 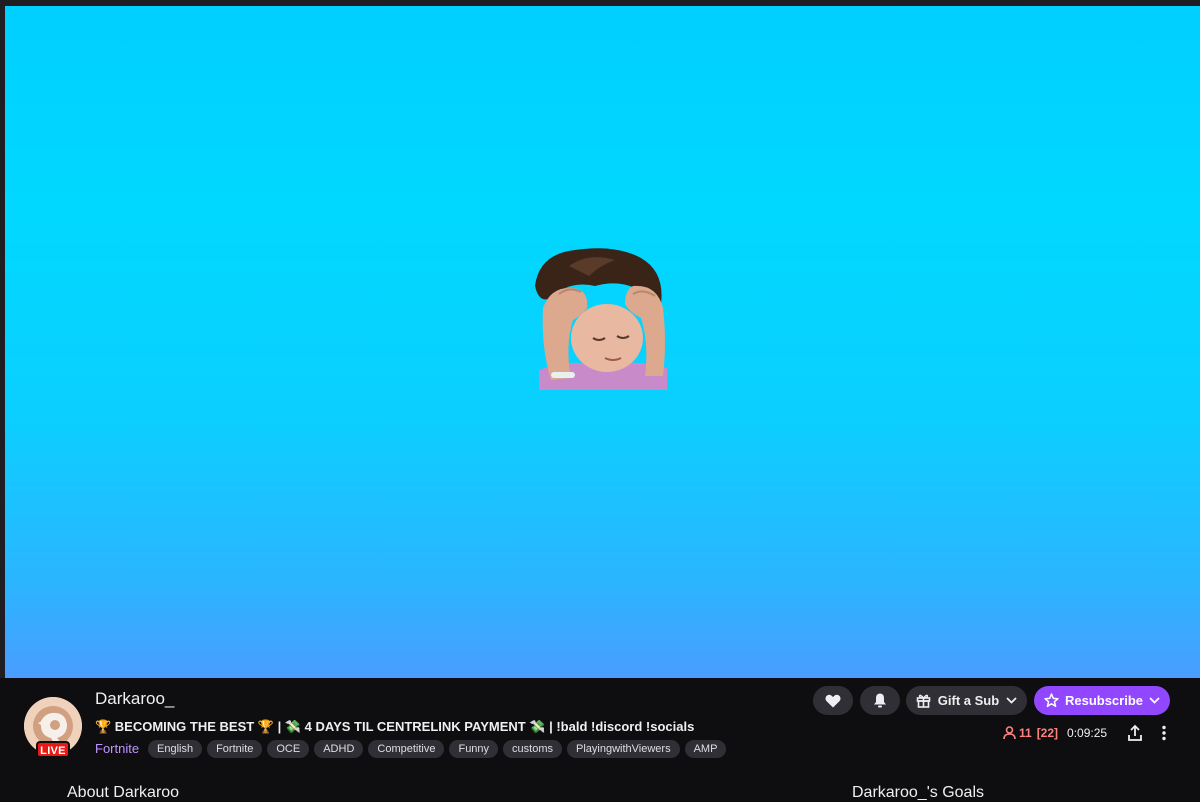 I want to click on gift-a-sub-label: Gift a Sub, so click(x=968, y=700).